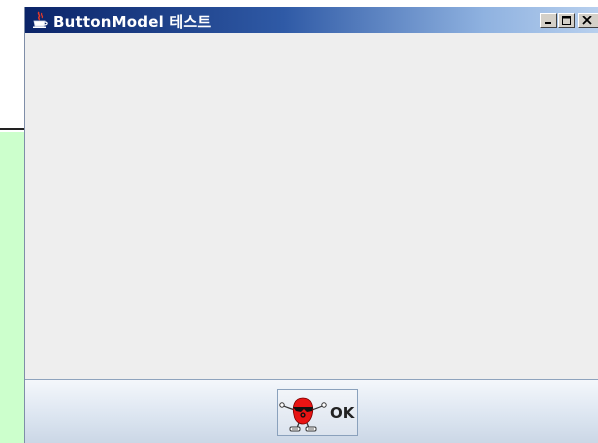  Describe the element at coordinates (342, 413) in the screenshot. I see `ok-button-label: OK` at that location.